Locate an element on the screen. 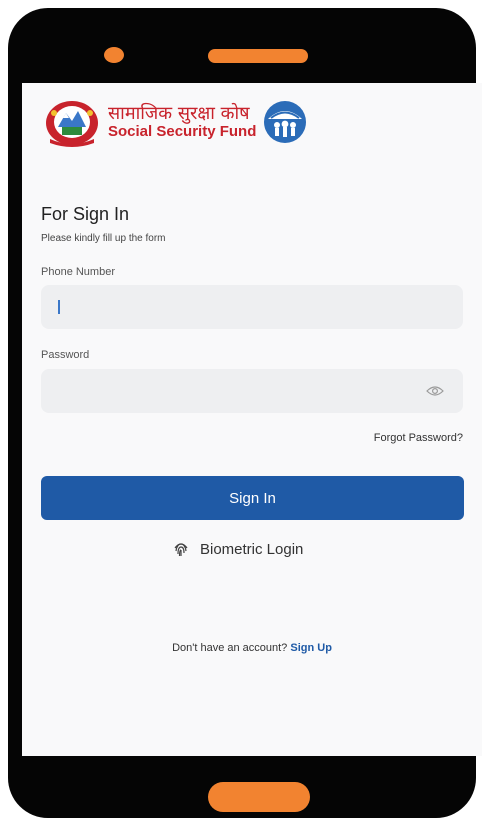  org-name-english: Social Security Fund is located at coordinates (182, 131).